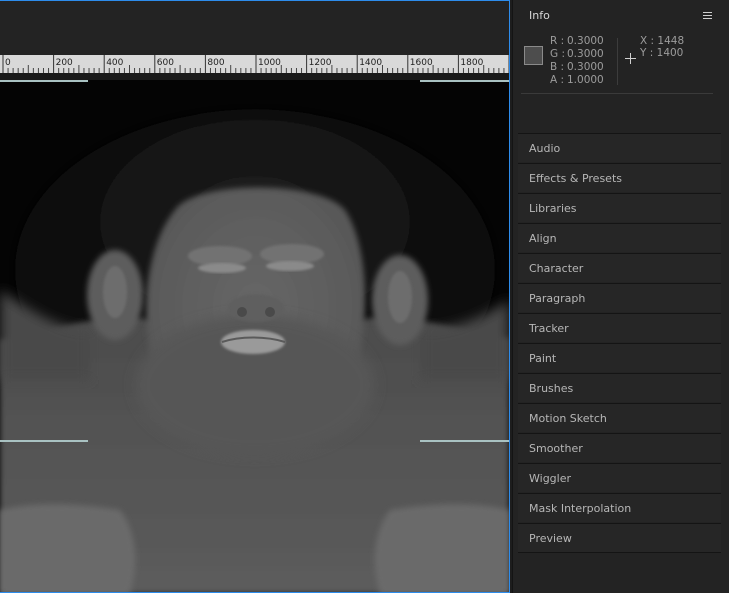 The height and width of the screenshot is (593, 729). What do you see at coordinates (64, 63) in the screenshot?
I see `ruler-label: 200` at bounding box center [64, 63].